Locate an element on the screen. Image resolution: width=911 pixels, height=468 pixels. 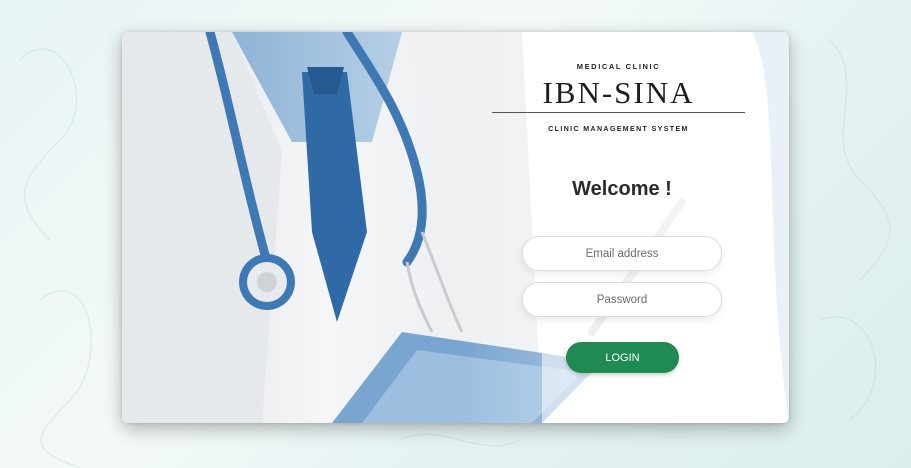
welcome-heading: Welcome ! is located at coordinates (622, 189).